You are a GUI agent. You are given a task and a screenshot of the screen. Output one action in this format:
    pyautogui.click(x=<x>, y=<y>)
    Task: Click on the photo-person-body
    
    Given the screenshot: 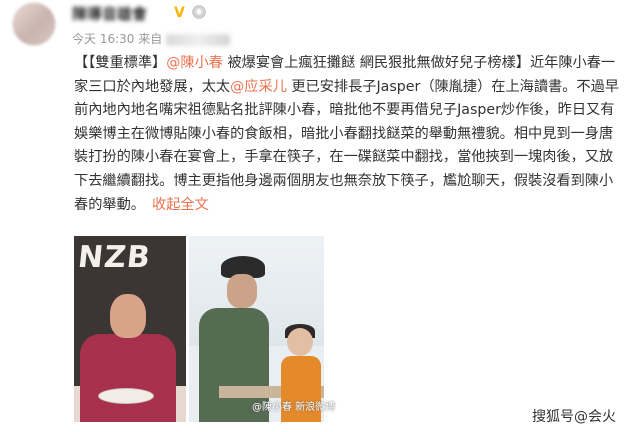 What is the action you would take?
    pyautogui.click(x=128, y=378)
    